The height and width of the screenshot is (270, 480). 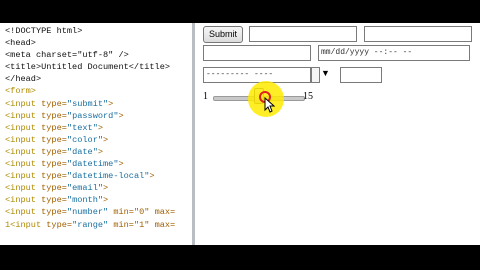 I want to click on code-token: "datetime-local", so click(x=108, y=176).